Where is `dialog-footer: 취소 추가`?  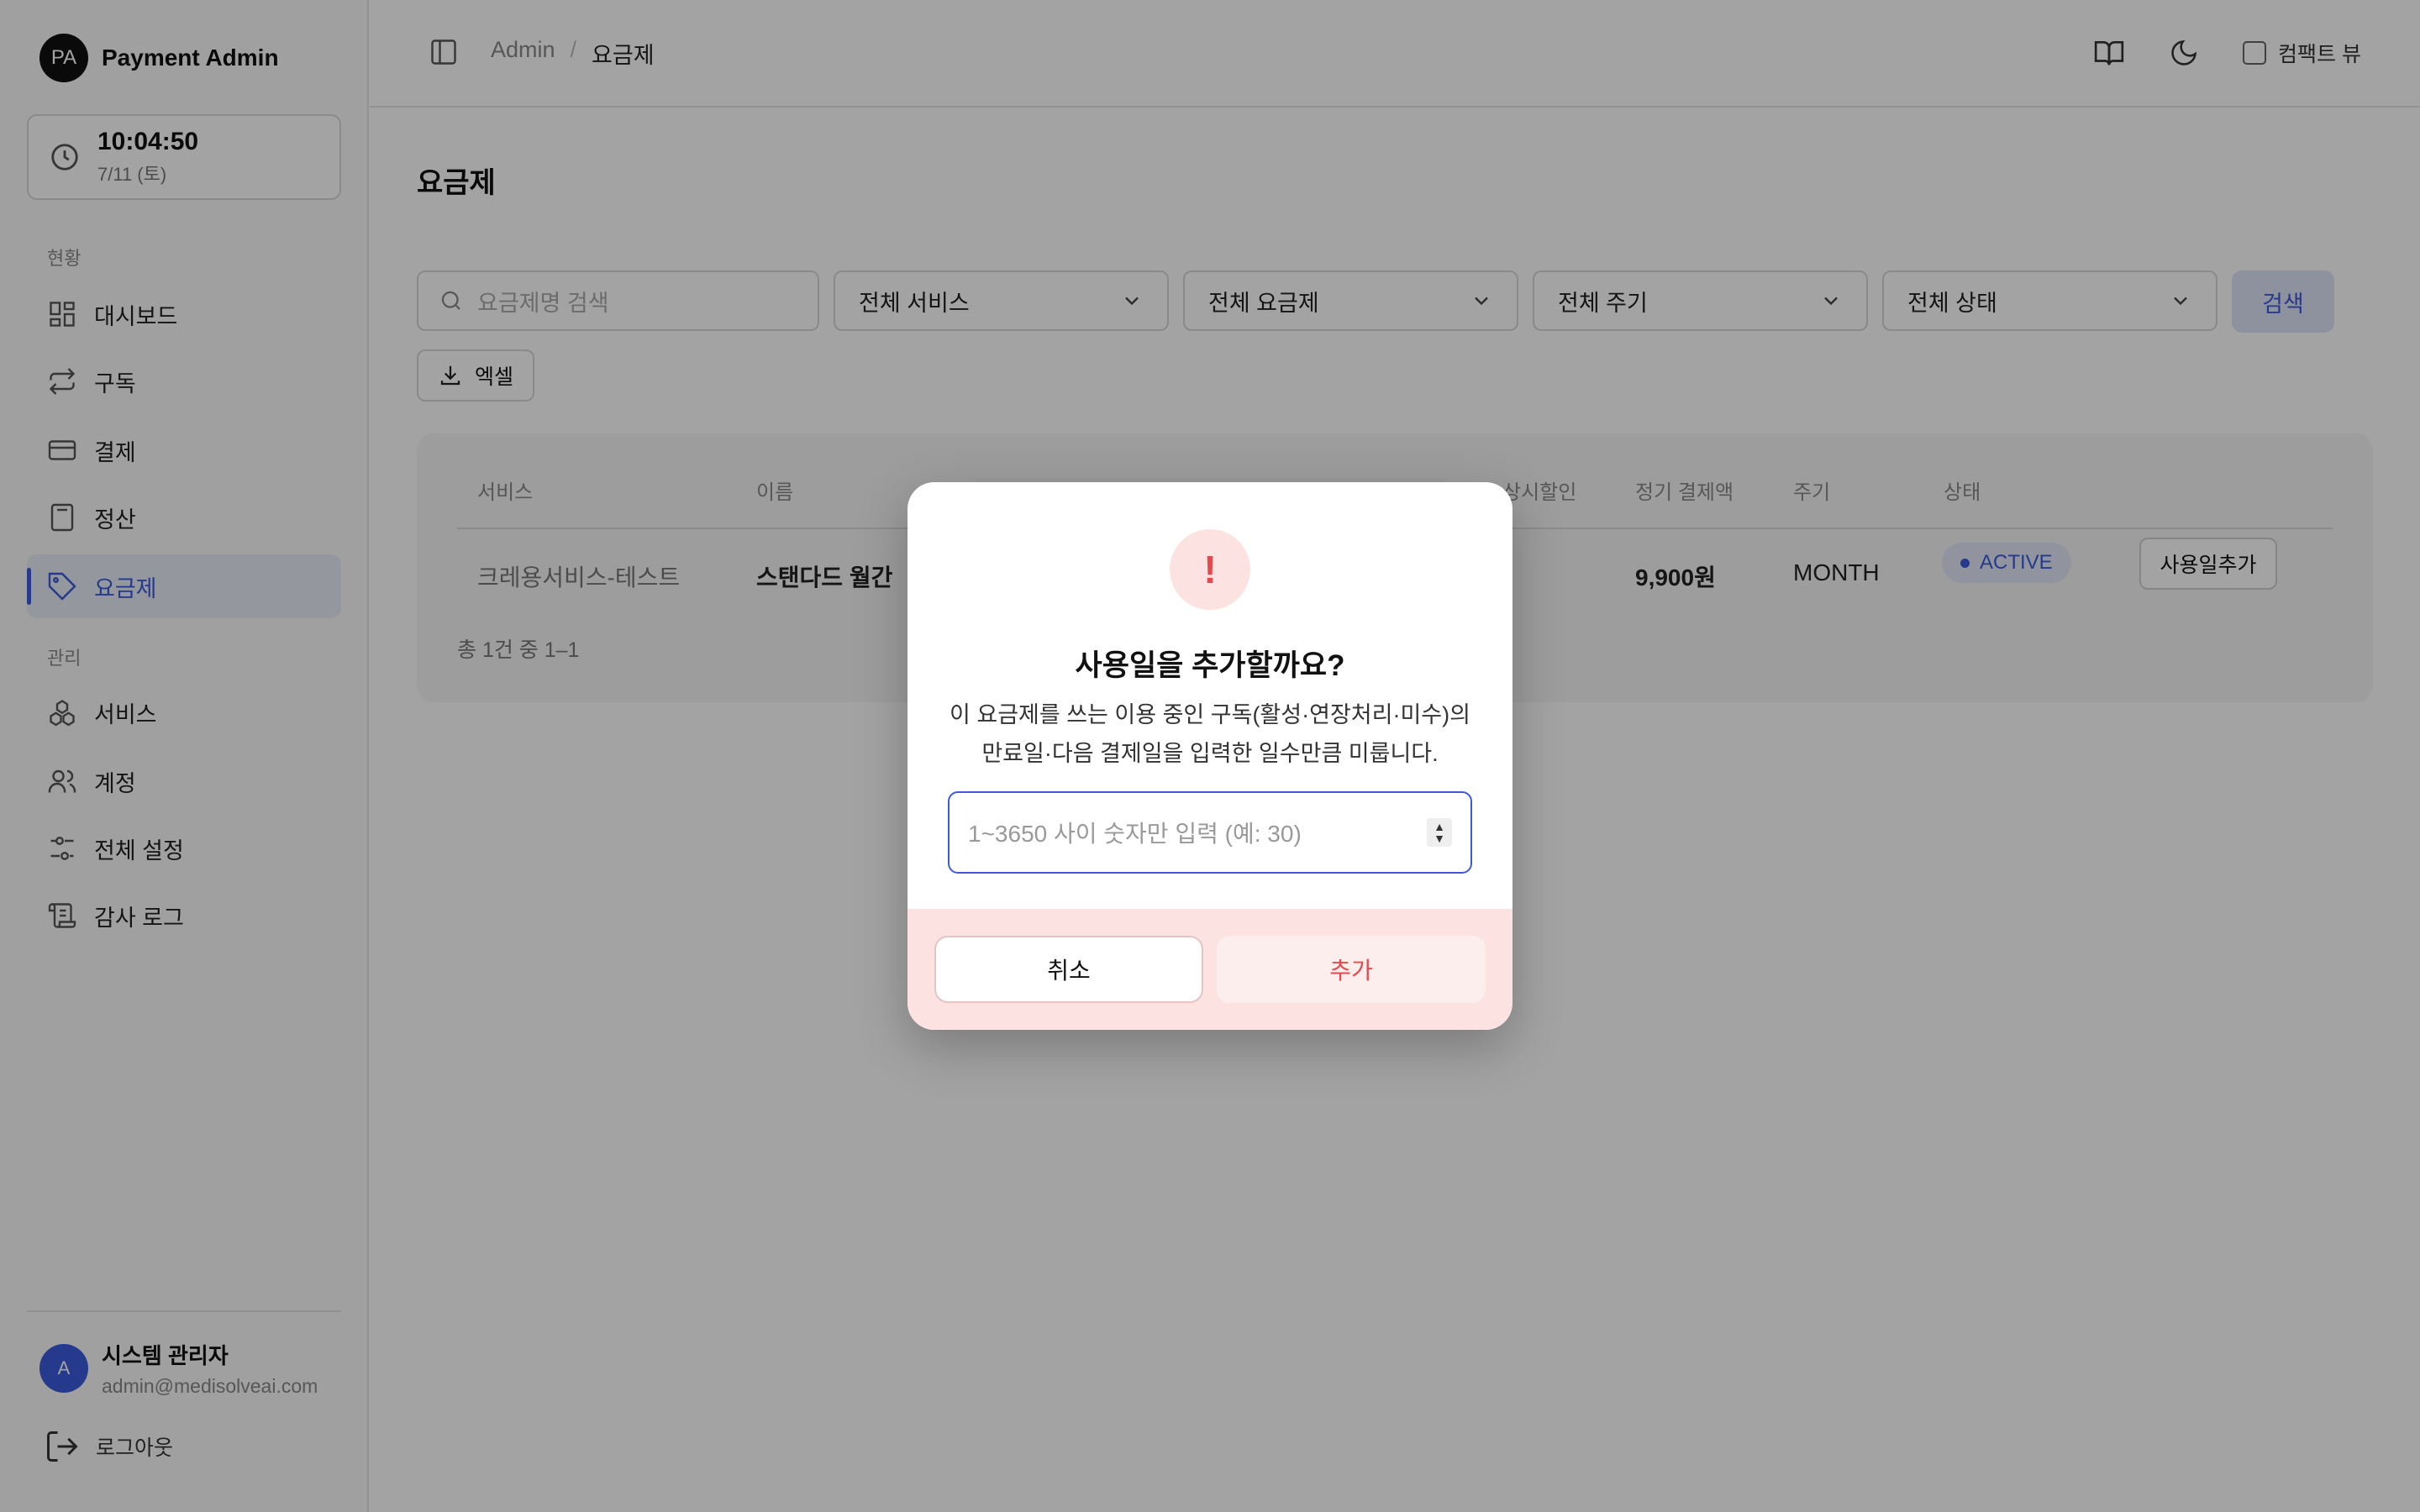
dialog-footer: 취소 추가 is located at coordinates (1210, 969).